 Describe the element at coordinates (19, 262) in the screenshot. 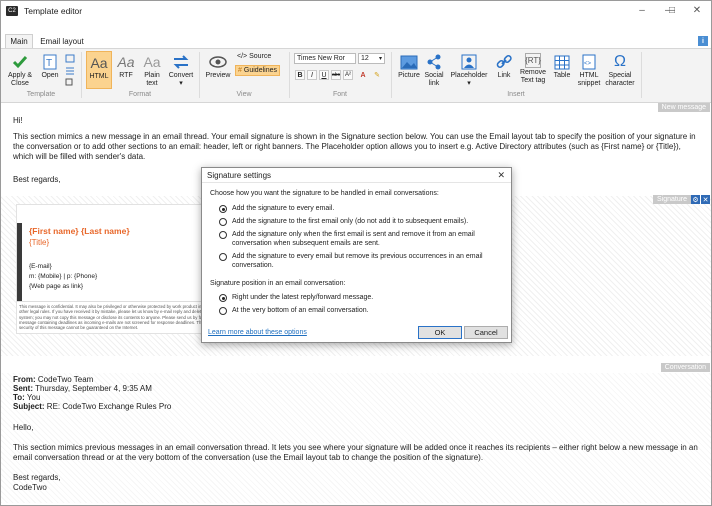

I see `signature-side-bar` at that location.